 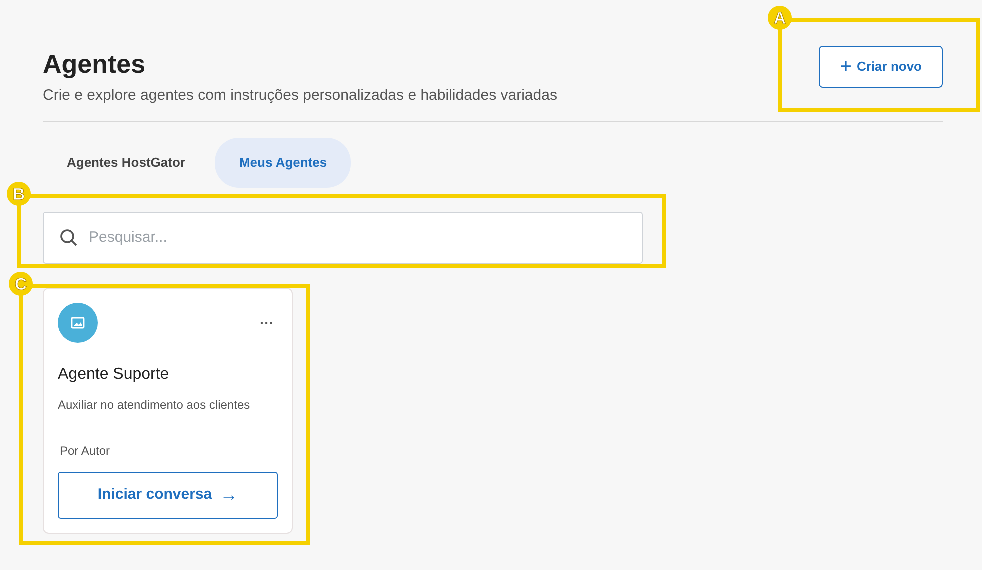 I want to click on annotation-label: A, so click(x=780, y=18).